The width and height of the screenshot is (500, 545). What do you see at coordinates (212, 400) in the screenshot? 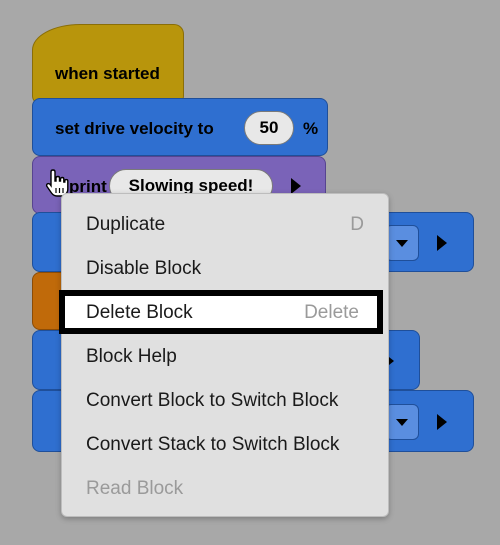
I see `menu-item-label: Convert Block to Switch Block` at bounding box center [212, 400].